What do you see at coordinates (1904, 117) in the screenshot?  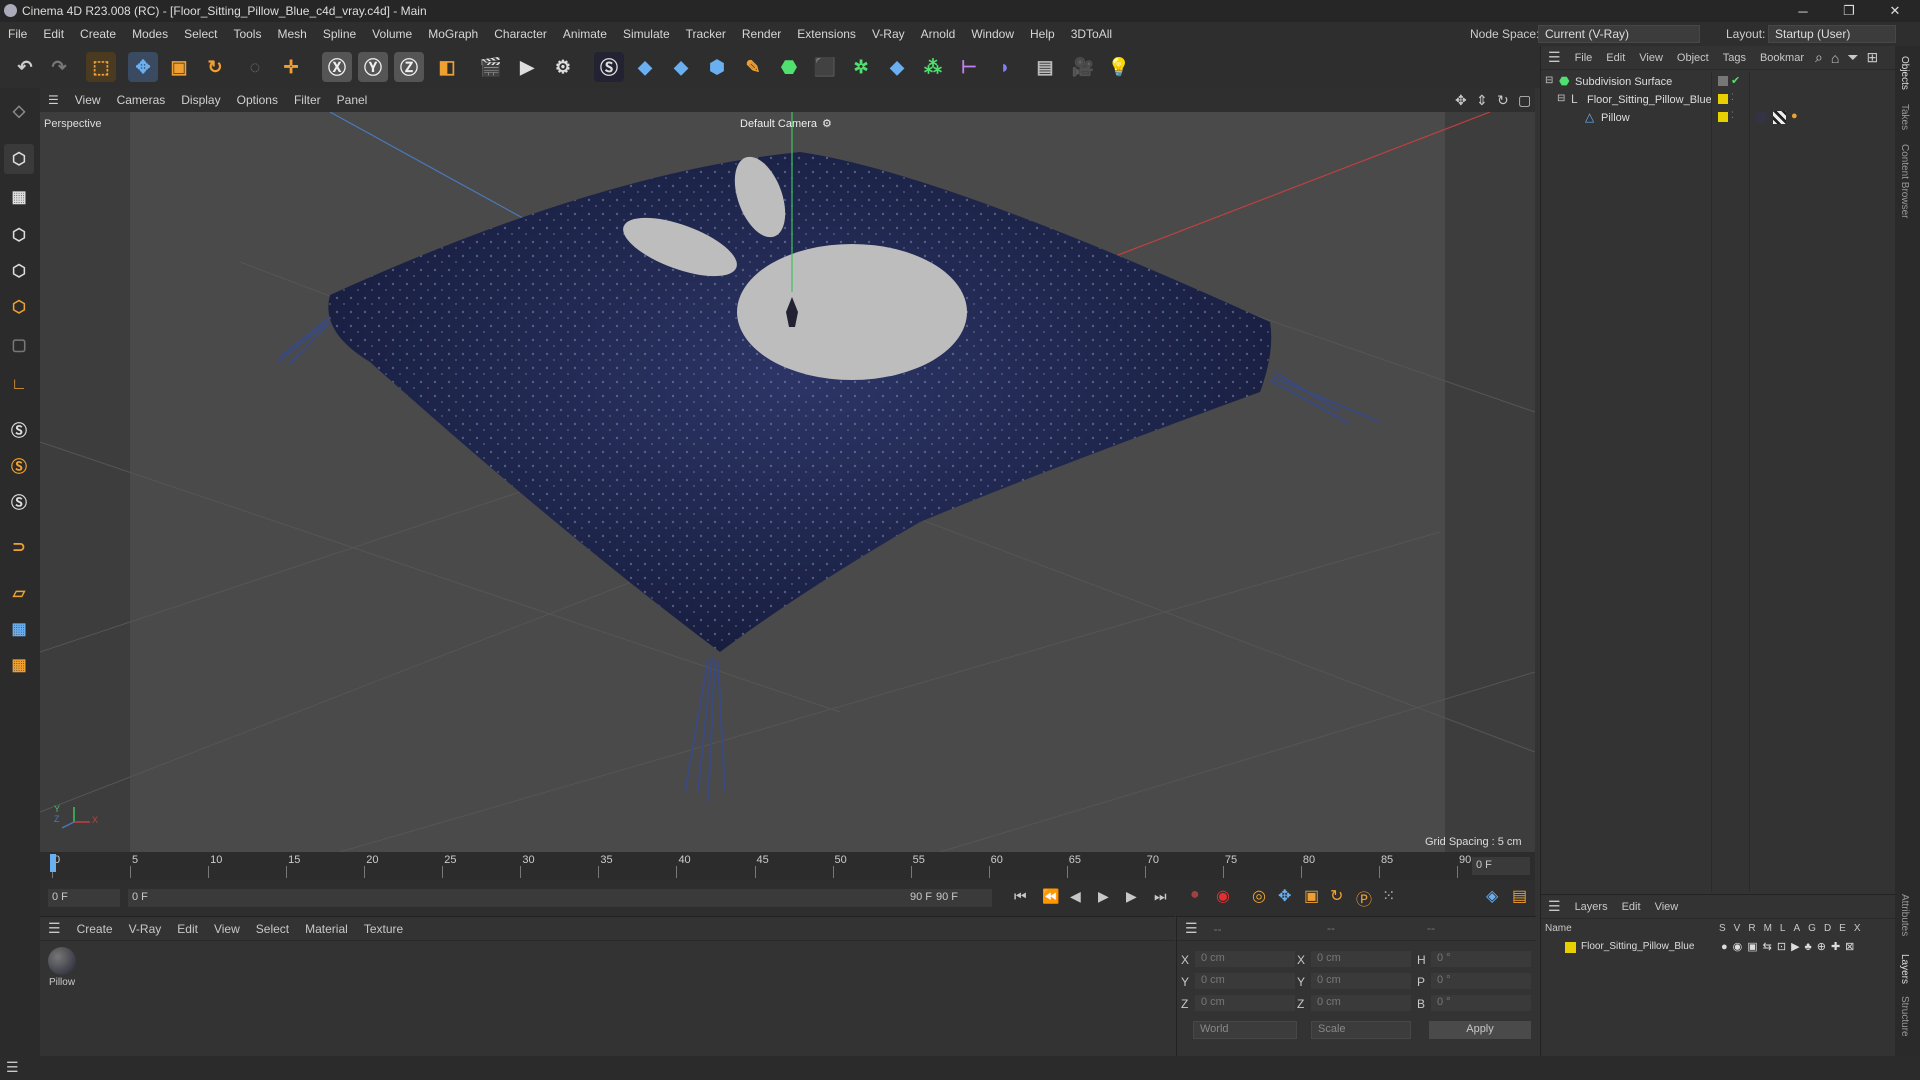 I see `tab-takes: Takes` at bounding box center [1904, 117].